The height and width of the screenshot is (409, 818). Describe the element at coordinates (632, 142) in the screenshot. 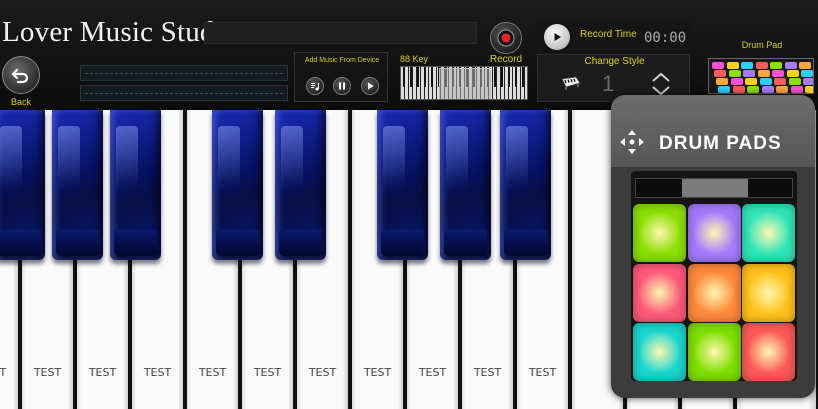

I see `move-arrows-icon` at that location.